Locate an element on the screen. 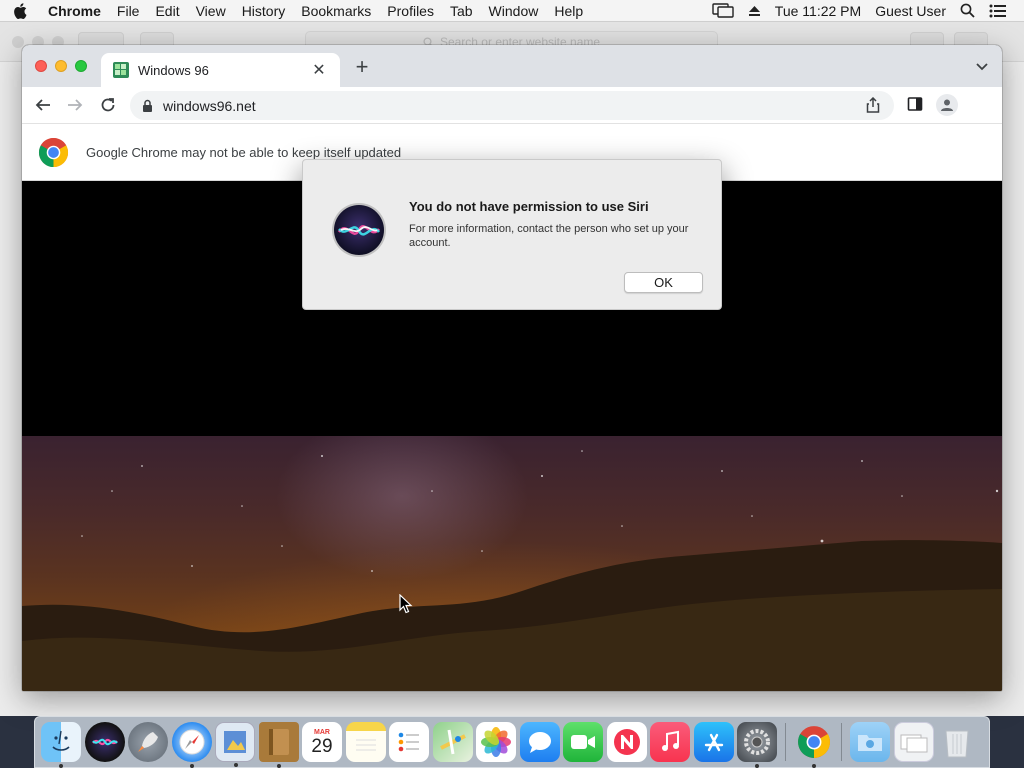 The width and height of the screenshot is (1024, 768). spotlight-search-icon is located at coordinates (967, 10).